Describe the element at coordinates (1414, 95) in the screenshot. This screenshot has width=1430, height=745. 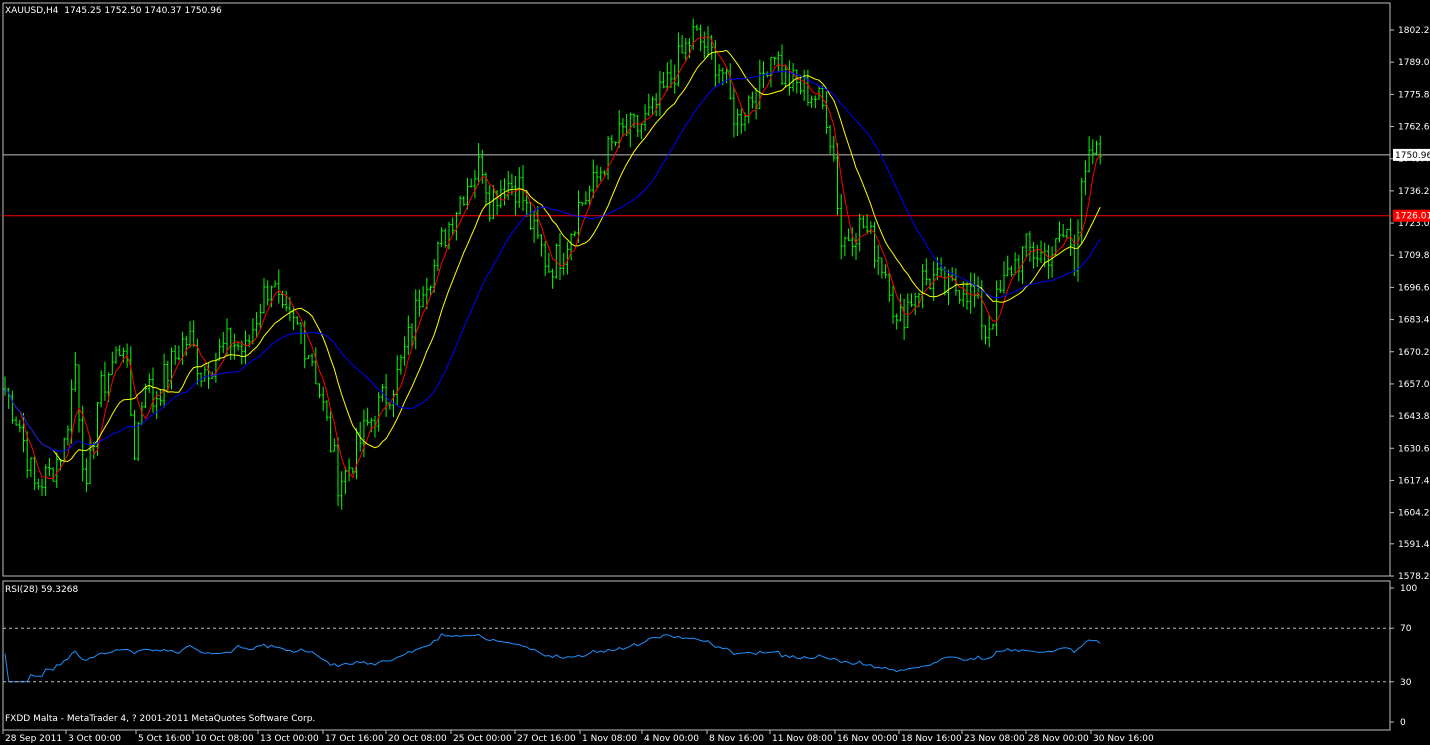
I see `price-tick-label: 1775.80` at that location.